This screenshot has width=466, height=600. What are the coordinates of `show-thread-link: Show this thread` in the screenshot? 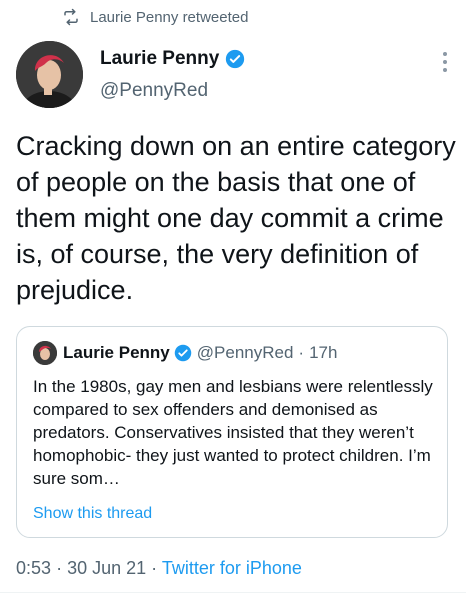 It's located at (92, 514).